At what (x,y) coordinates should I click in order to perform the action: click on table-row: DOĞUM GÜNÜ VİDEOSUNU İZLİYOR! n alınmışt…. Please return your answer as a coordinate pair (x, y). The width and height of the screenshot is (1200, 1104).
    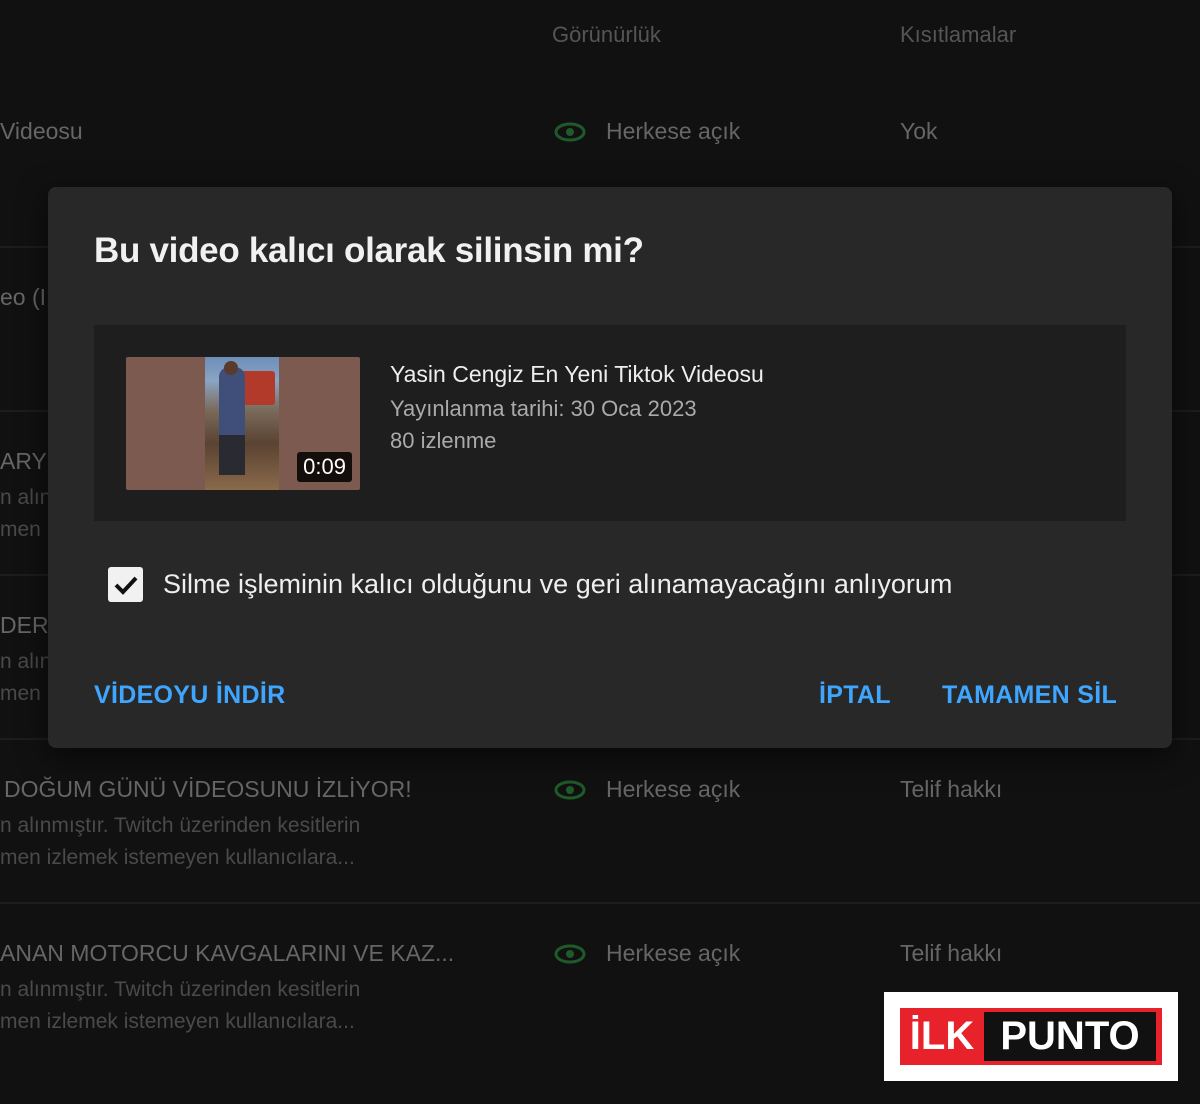
    Looking at the image, I should click on (600, 822).